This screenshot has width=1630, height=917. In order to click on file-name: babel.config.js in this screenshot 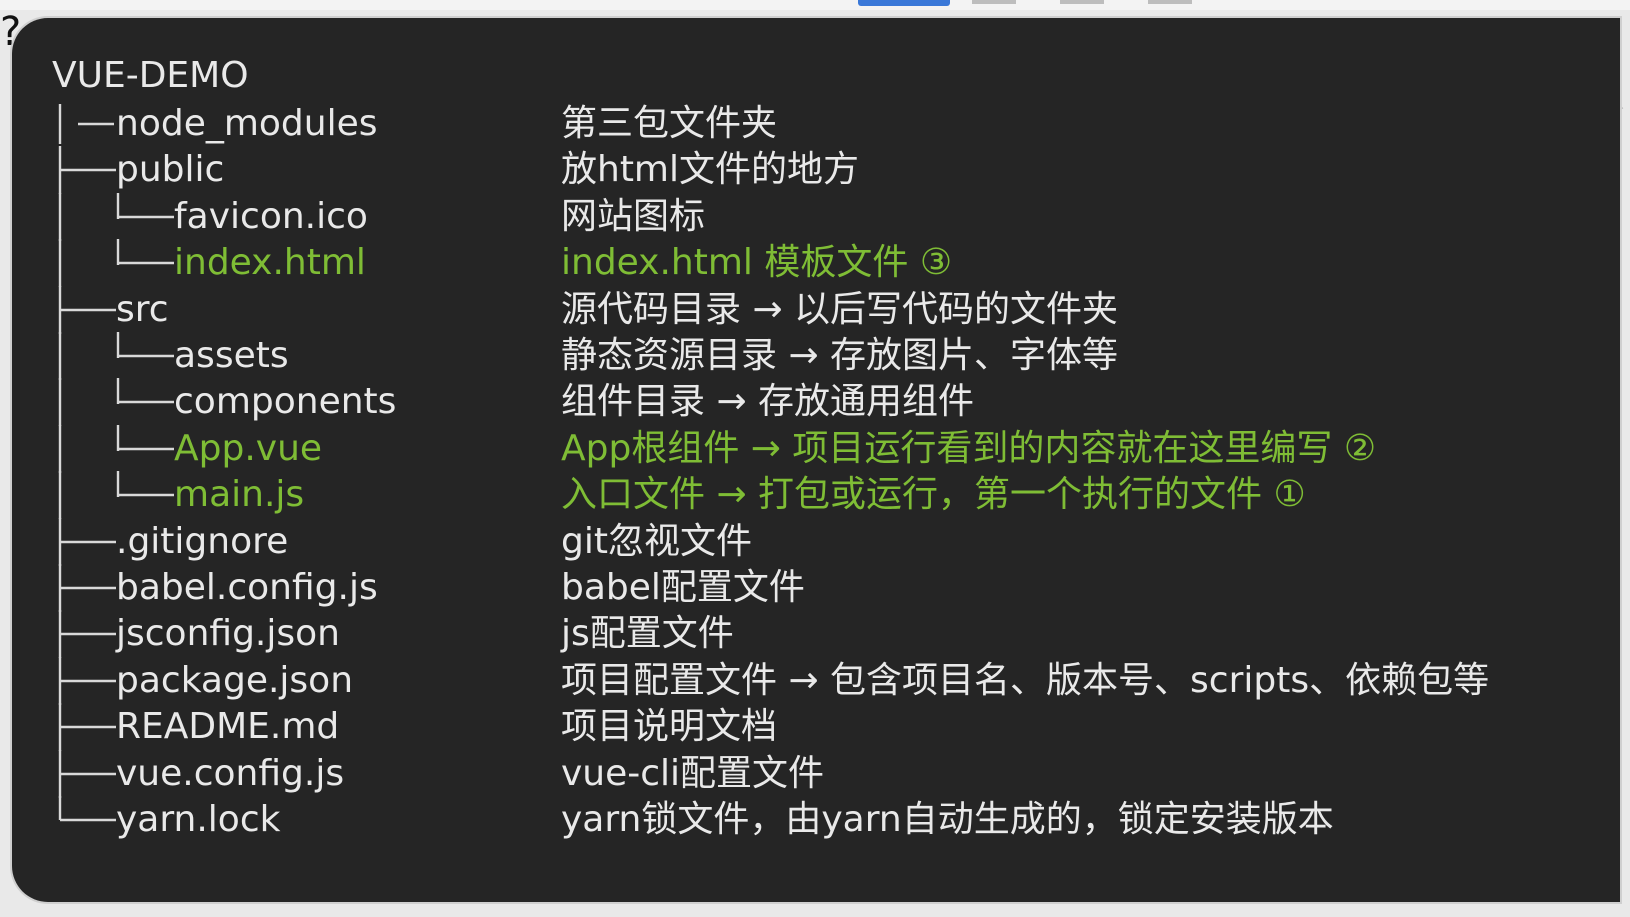, I will do `click(247, 588)`.